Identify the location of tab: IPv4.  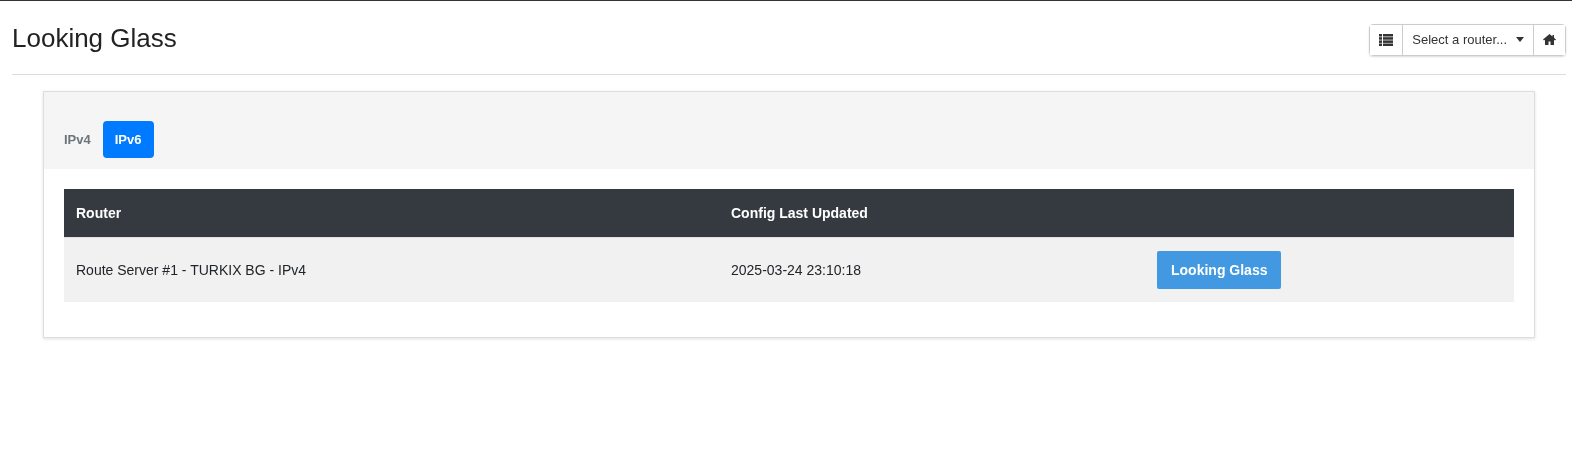
(77, 139).